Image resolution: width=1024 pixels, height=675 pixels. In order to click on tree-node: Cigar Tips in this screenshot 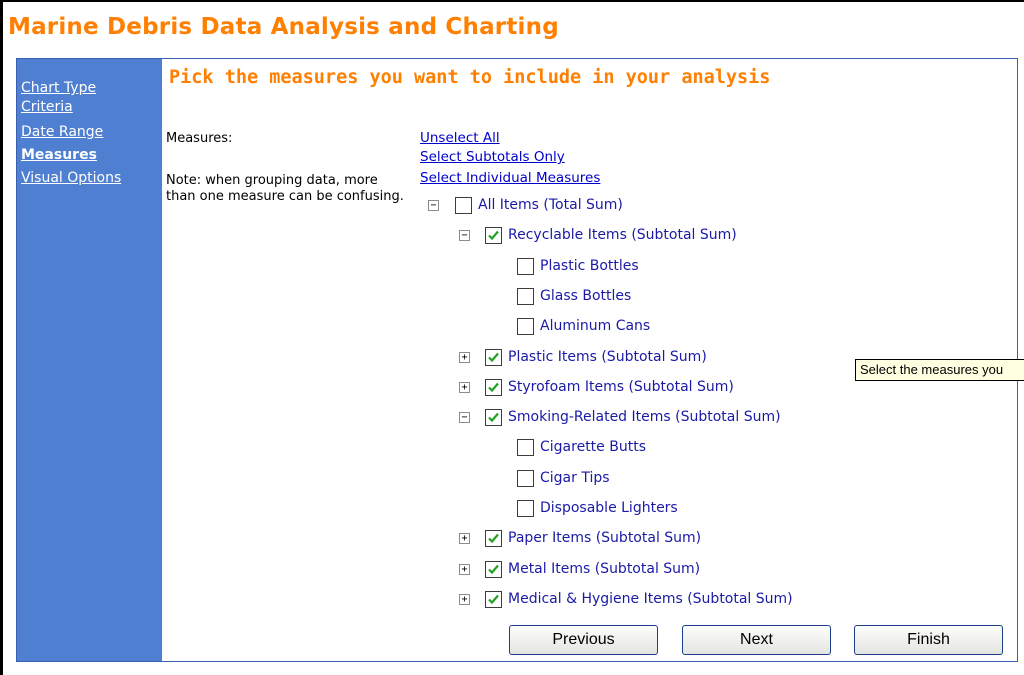, I will do `click(512, 479)`.